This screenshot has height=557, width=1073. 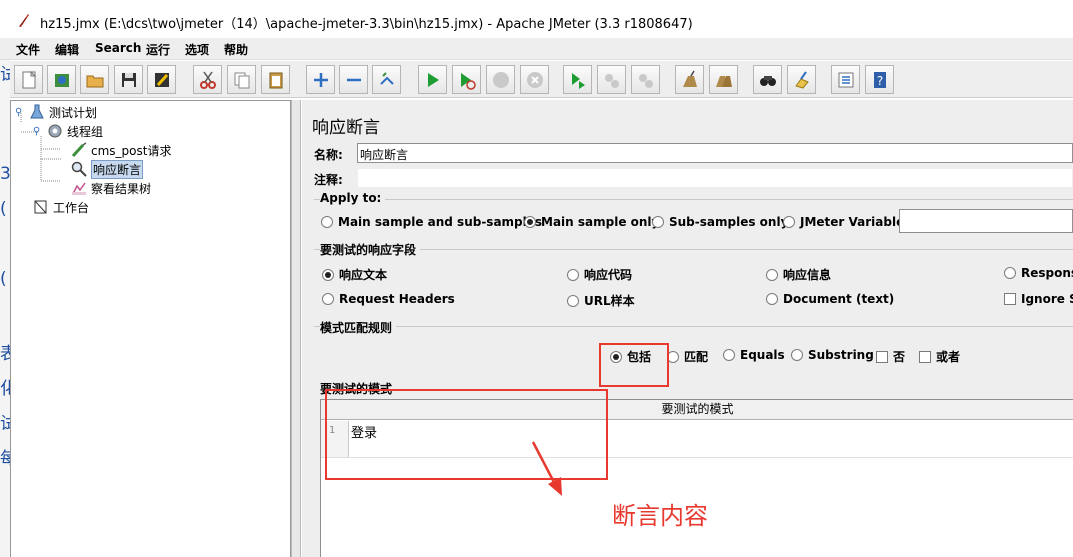 What do you see at coordinates (353, 198) in the screenshot?
I see `apply-to-title: Apply to:` at bounding box center [353, 198].